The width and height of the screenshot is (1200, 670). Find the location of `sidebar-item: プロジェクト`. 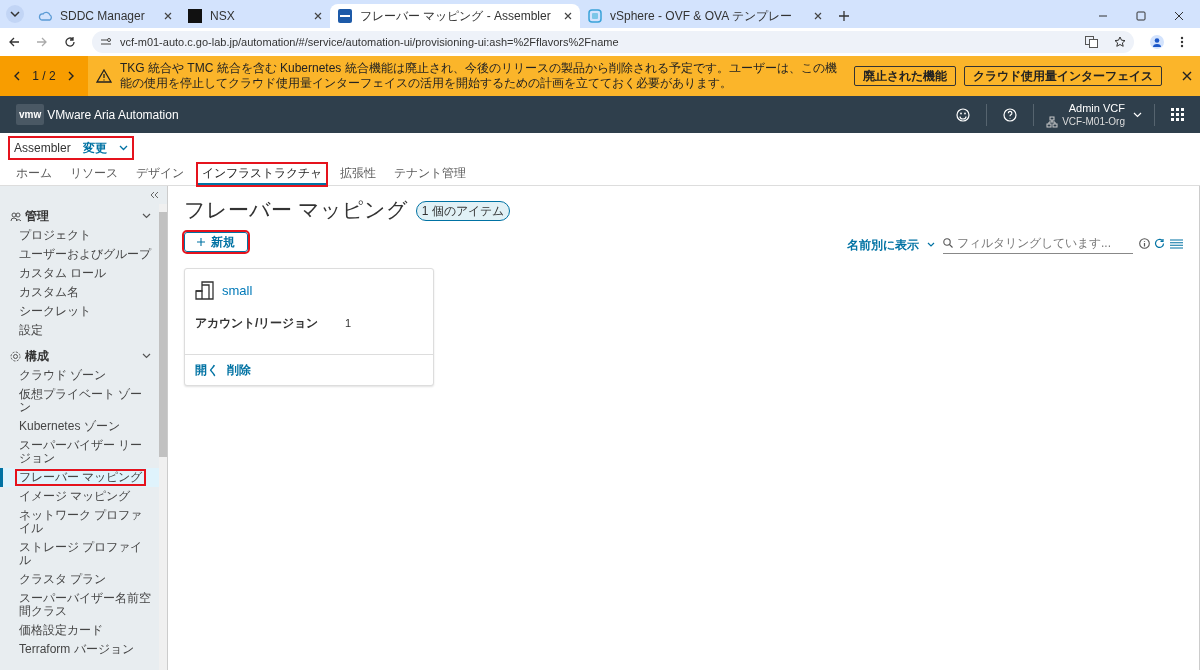

sidebar-item: プロジェクト is located at coordinates (55, 235).